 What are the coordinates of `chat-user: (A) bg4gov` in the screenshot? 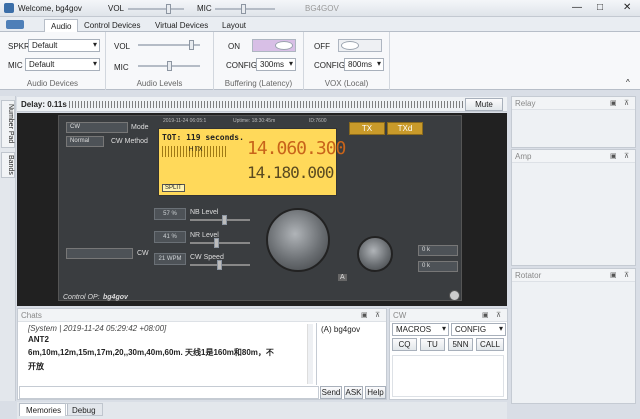 It's located at (340, 329).